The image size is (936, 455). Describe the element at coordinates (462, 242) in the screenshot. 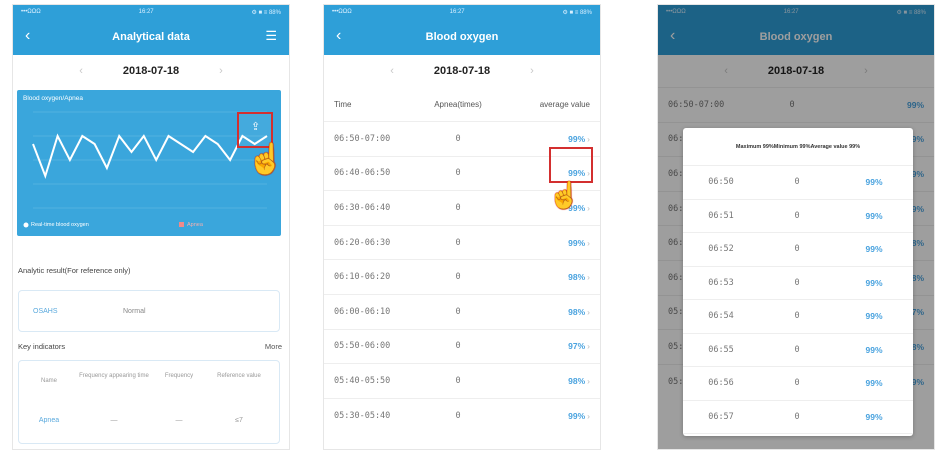

I see `table-row: 06:20-06:30 0 99% ›` at that location.